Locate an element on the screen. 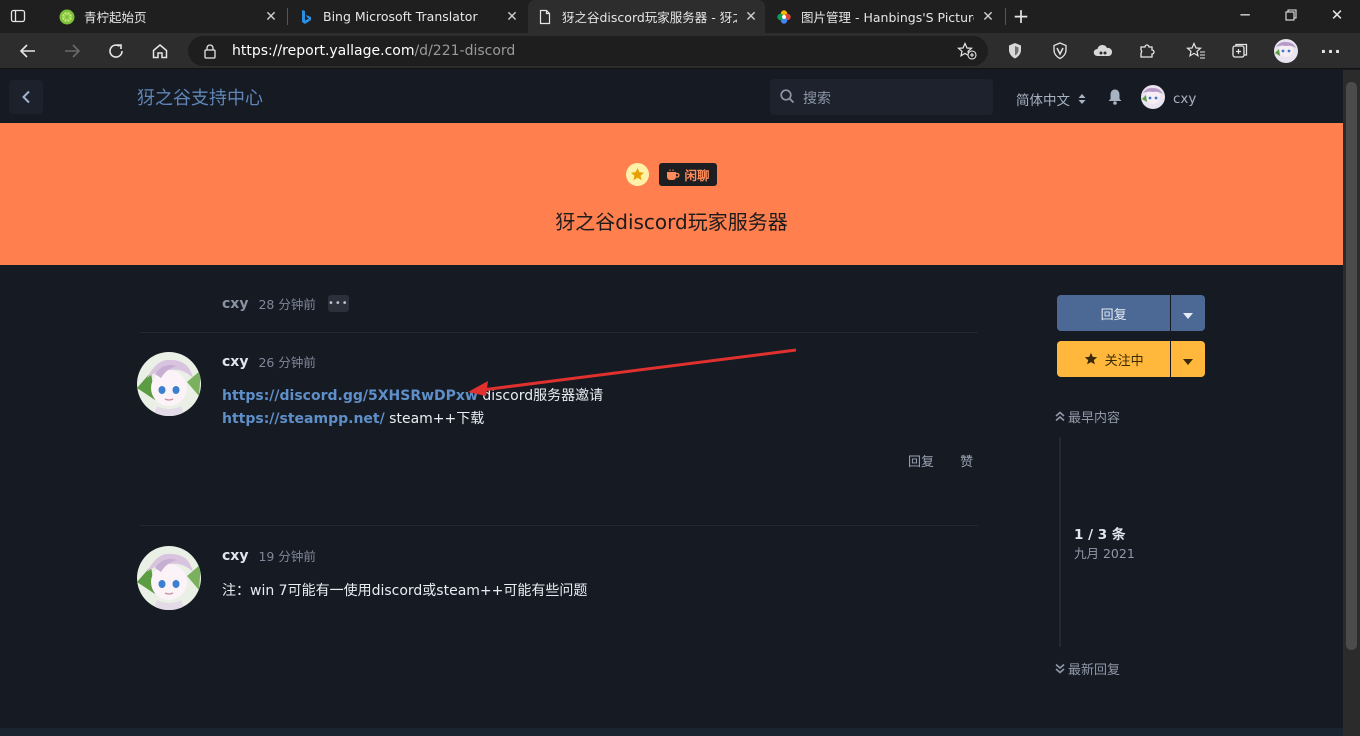  discussion-title: 犽之谷discord玩家服务器 is located at coordinates (671, 222).